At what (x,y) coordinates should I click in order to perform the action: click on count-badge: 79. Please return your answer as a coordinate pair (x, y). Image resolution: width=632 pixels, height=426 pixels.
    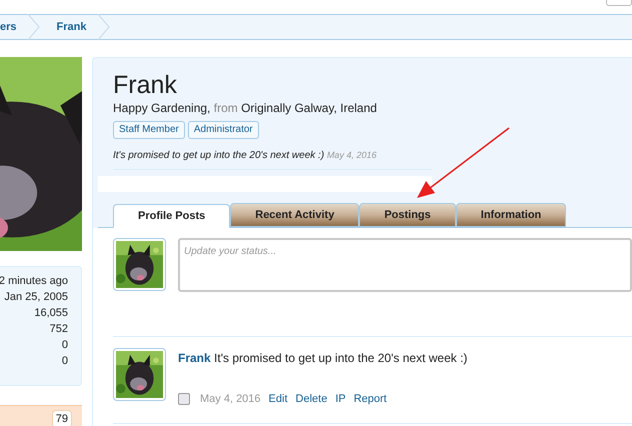
    Looking at the image, I should click on (62, 418).